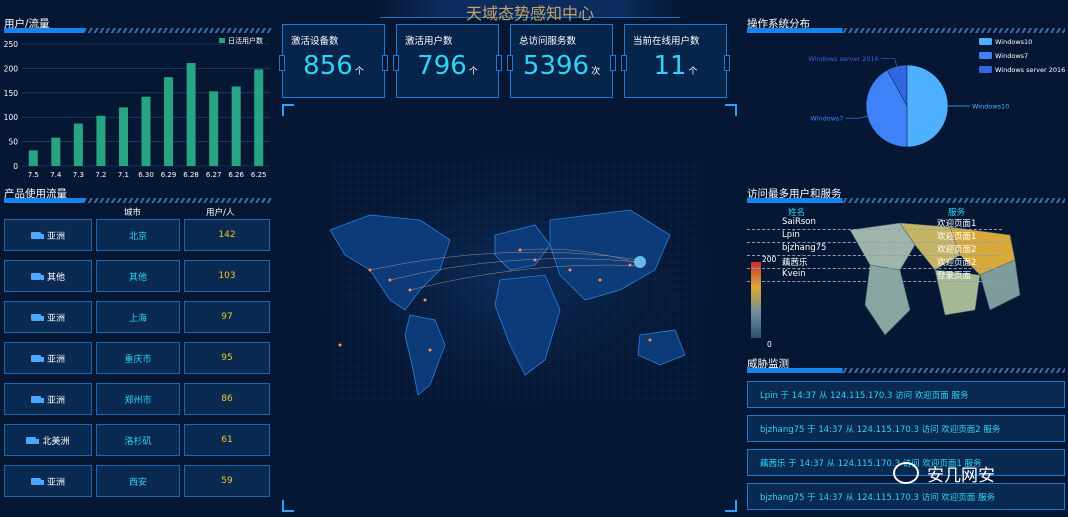  I want to click on legend-label: Windows7, so click(1011, 56).